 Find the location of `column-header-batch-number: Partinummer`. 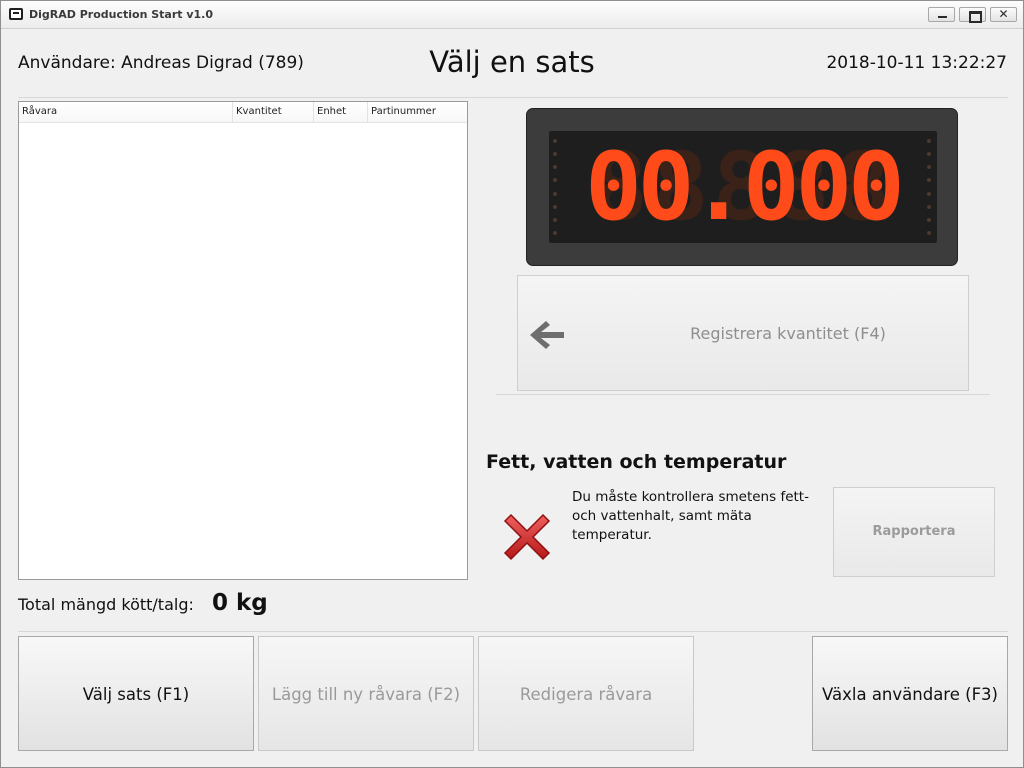

column-header-batch-number: Partinummer is located at coordinates (416, 112).